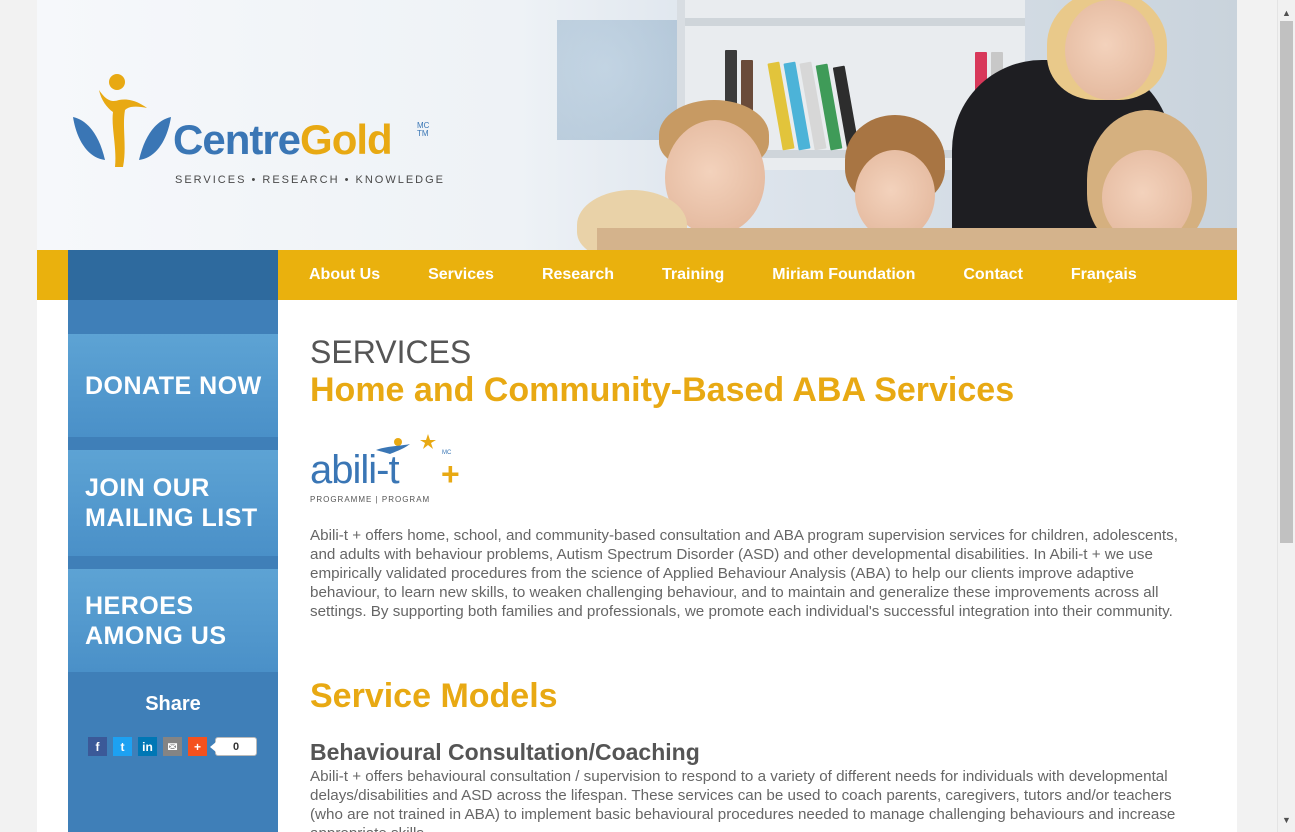 The height and width of the screenshot is (832, 1295). Describe the element at coordinates (461, 275) in the screenshot. I see `nav-services: Services` at that location.